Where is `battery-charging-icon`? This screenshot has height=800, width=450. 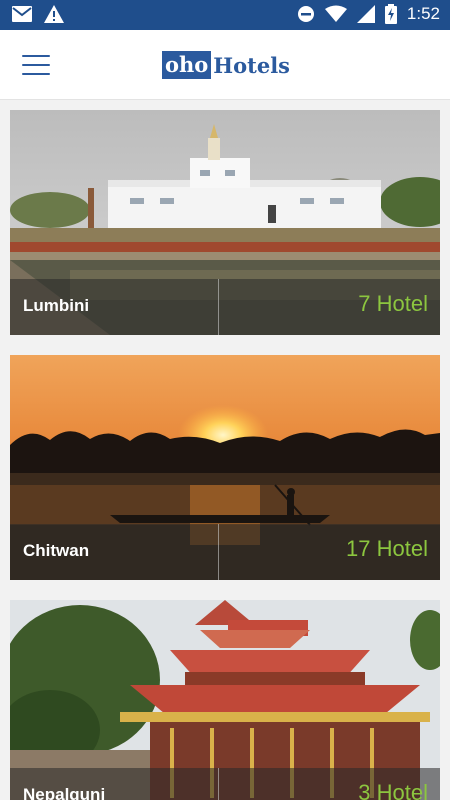 battery-charging-icon is located at coordinates (390, 14).